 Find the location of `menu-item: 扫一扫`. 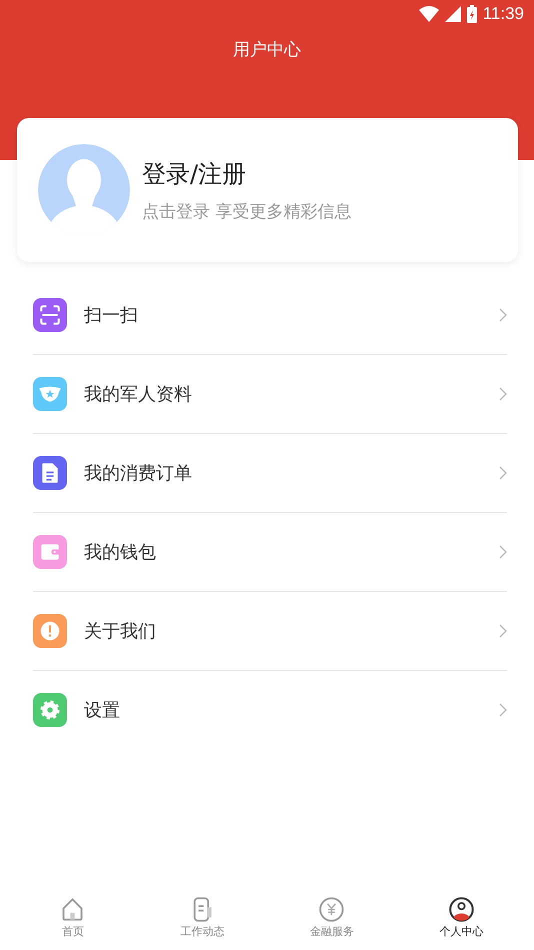

menu-item: 扫一扫 is located at coordinates (270, 315).